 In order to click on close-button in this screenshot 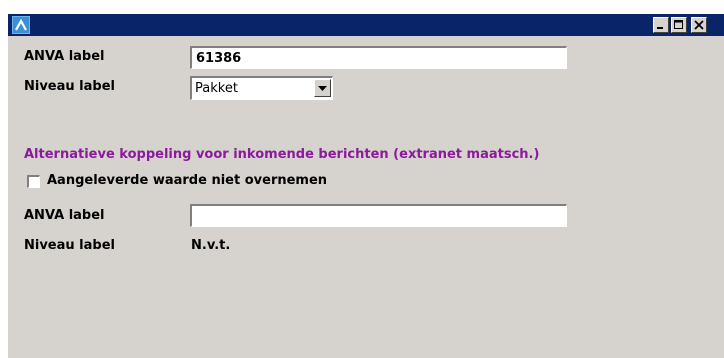, I will do `click(699, 25)`.